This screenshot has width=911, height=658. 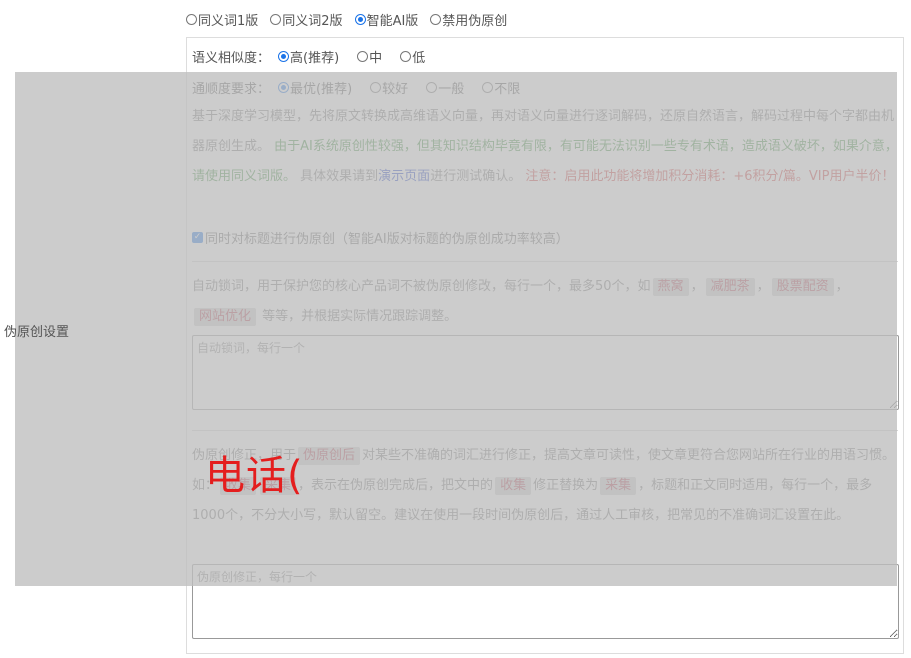 What do you see at coordinates (566, 485) in the screenshot?
I see `correction-part4: 修正替换为` at bounding box center [566, 485].